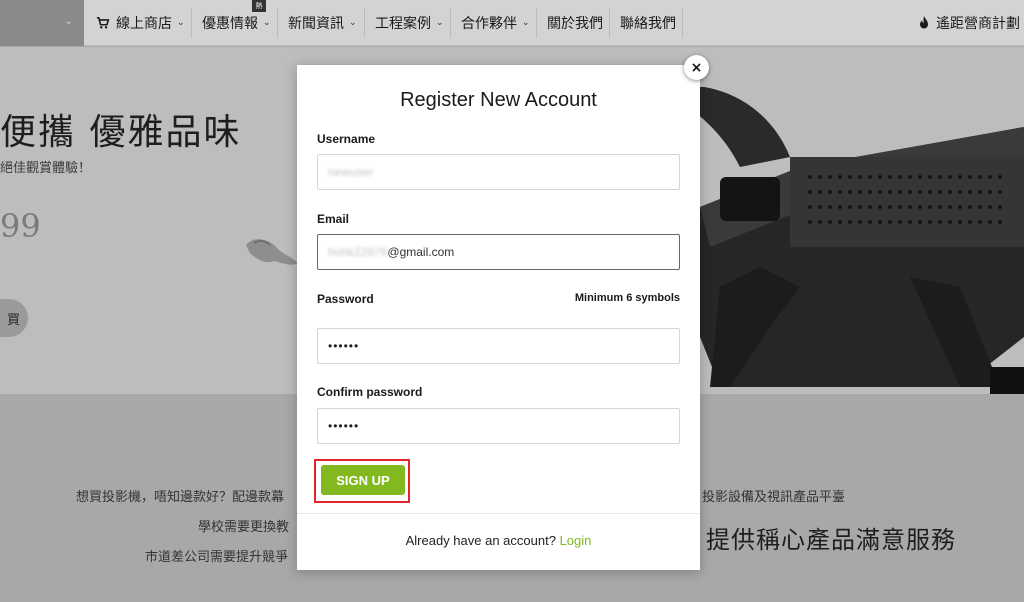  I want to click on hero-price: 99, so click(20, 226).